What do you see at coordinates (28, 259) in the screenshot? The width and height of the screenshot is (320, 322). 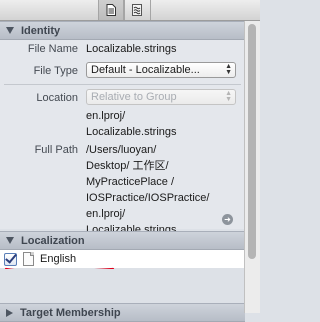 I see `file-icon` at bounding box center [28, 259].